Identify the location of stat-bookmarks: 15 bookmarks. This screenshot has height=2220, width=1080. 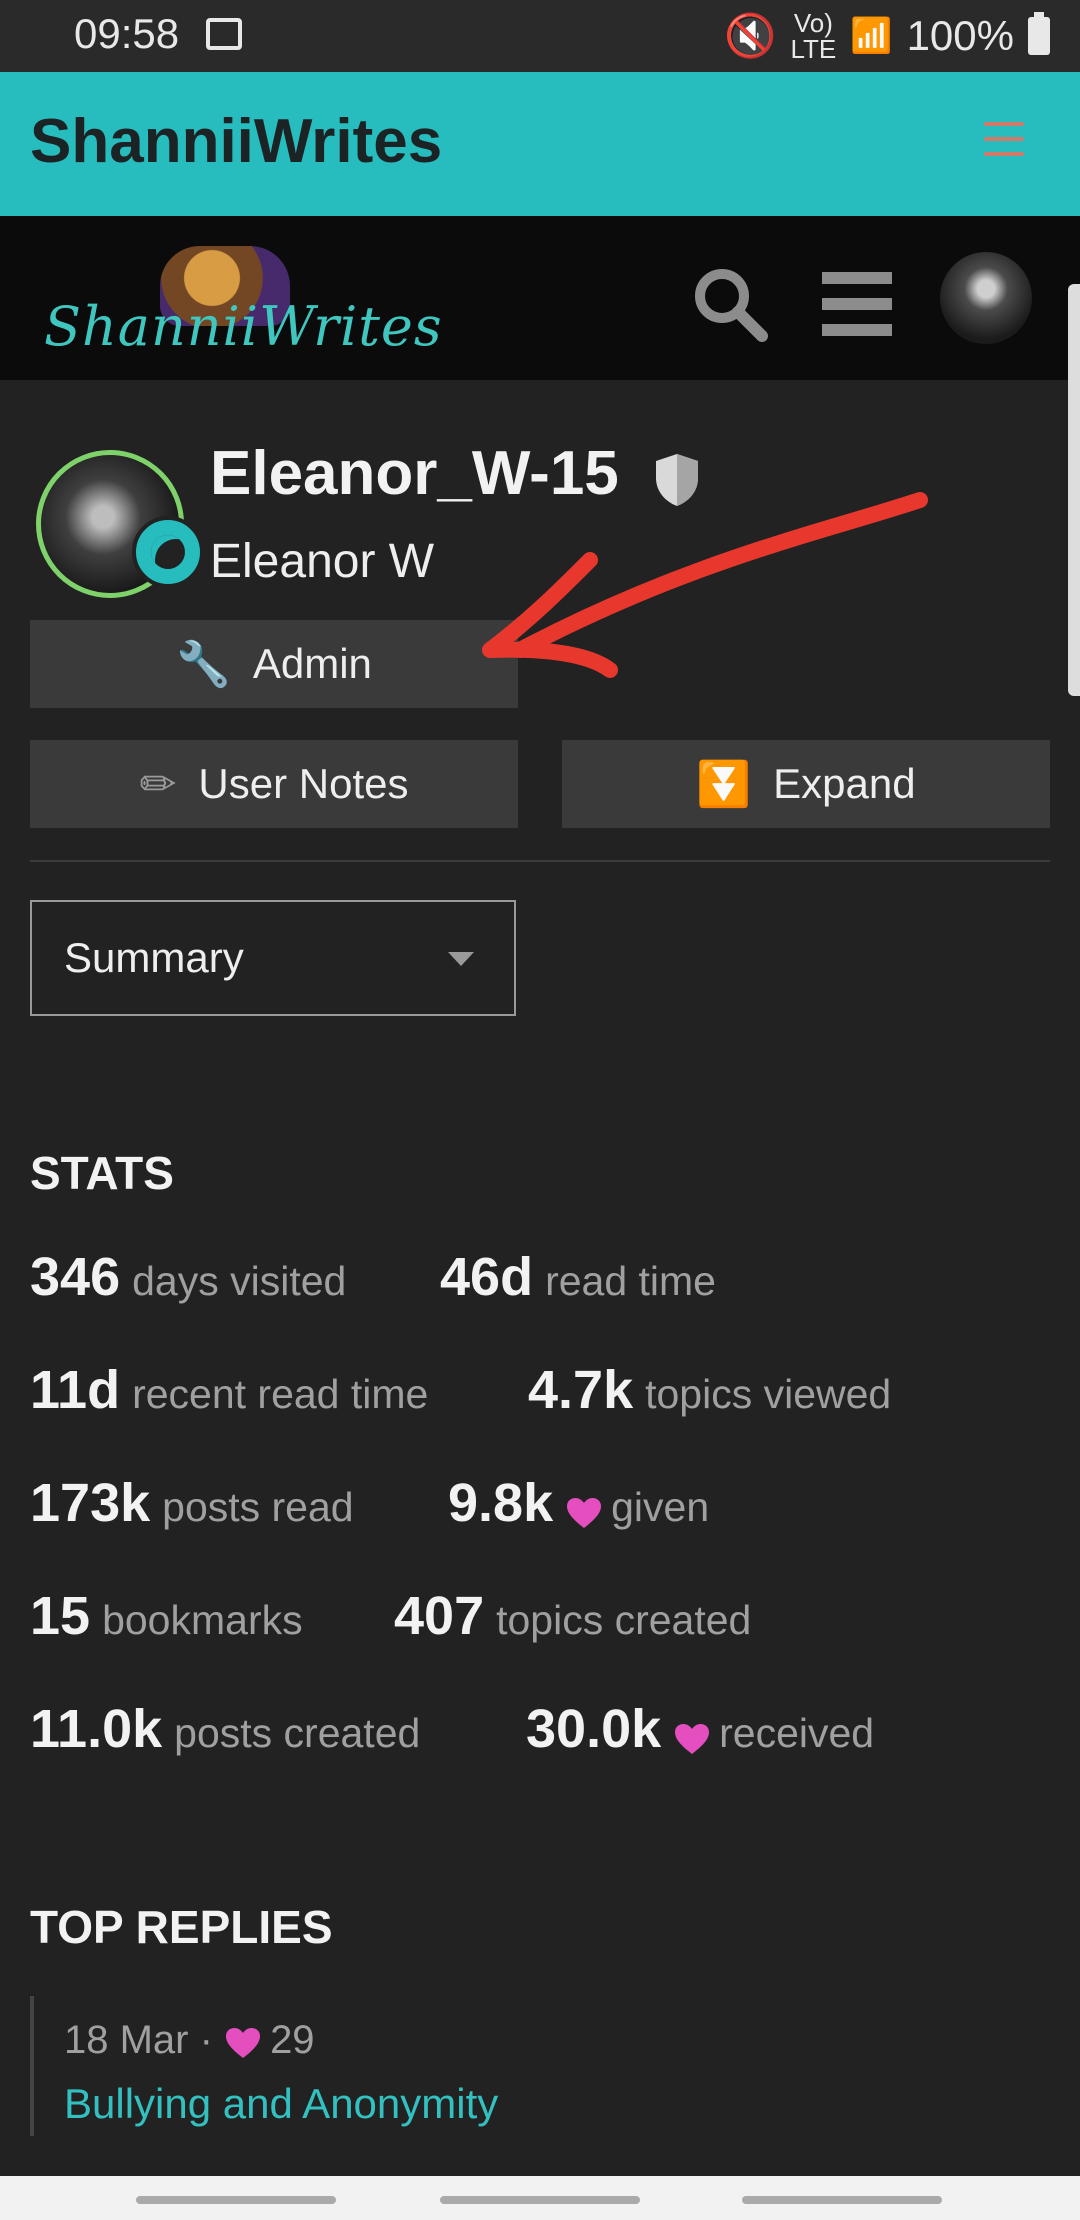
(166, 1616).